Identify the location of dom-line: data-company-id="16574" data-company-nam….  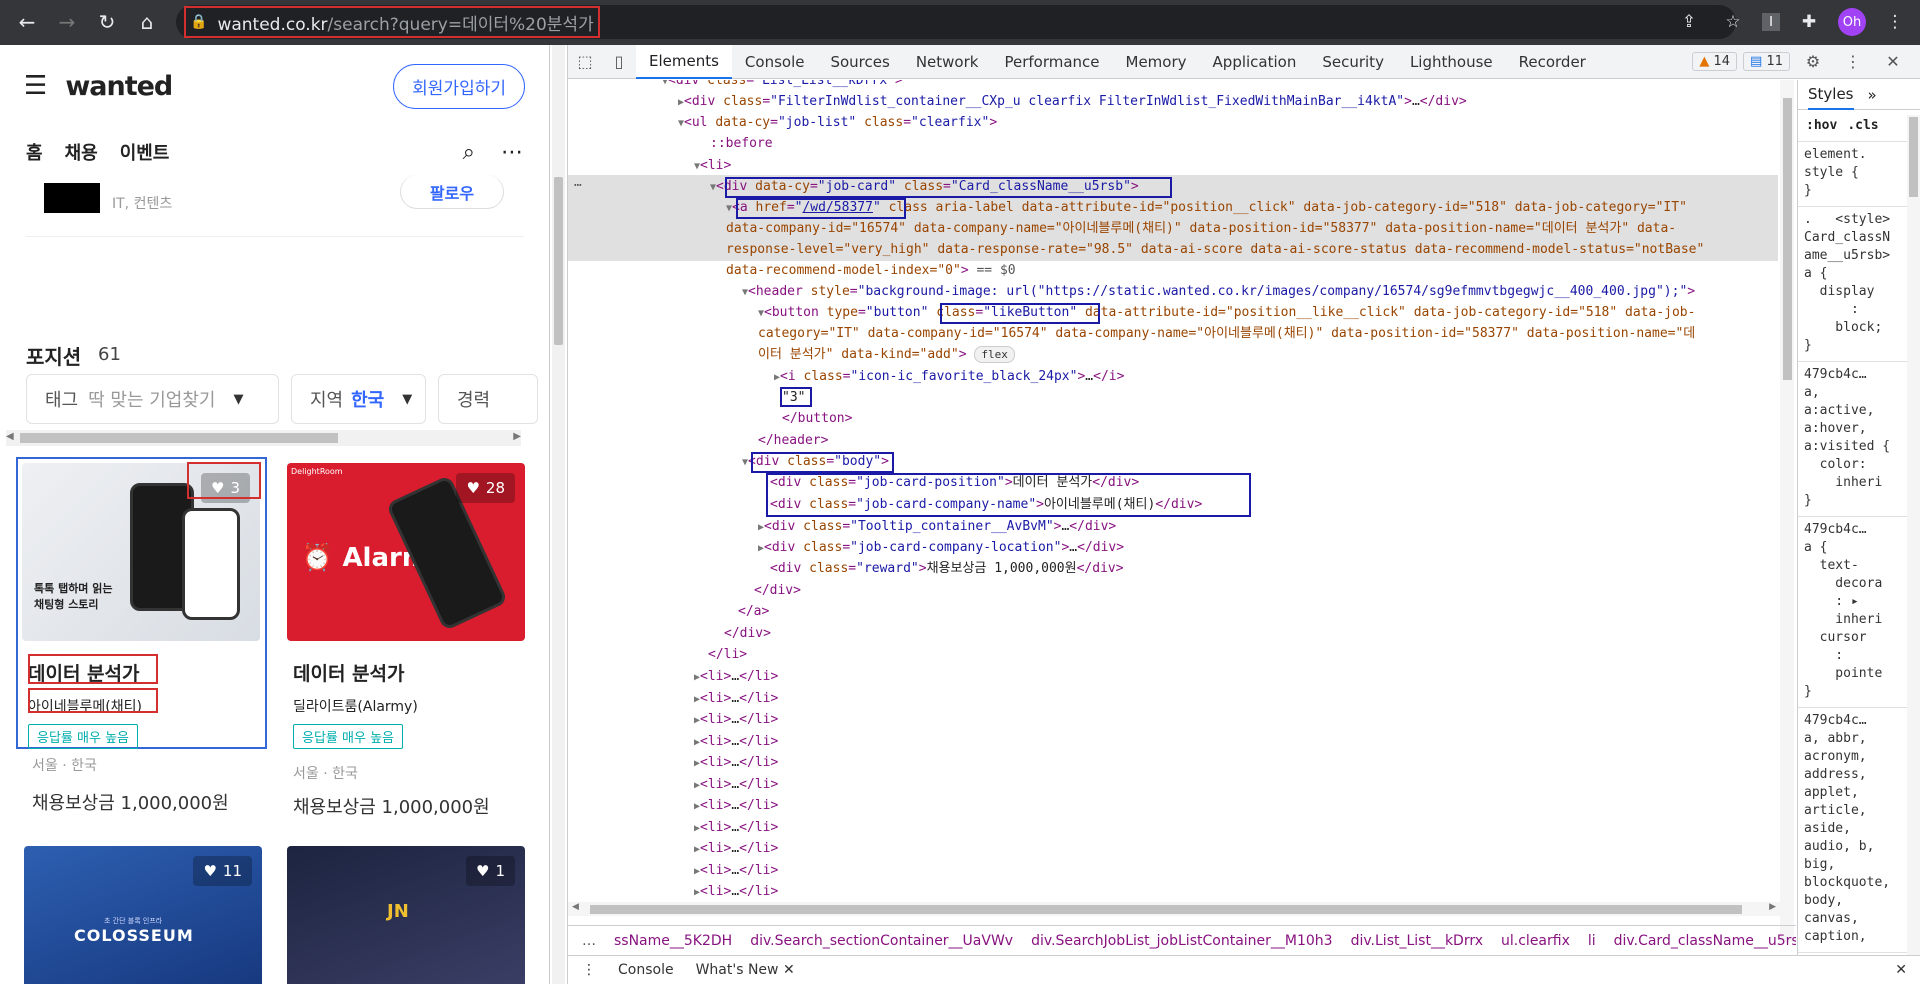
(1201, 229).